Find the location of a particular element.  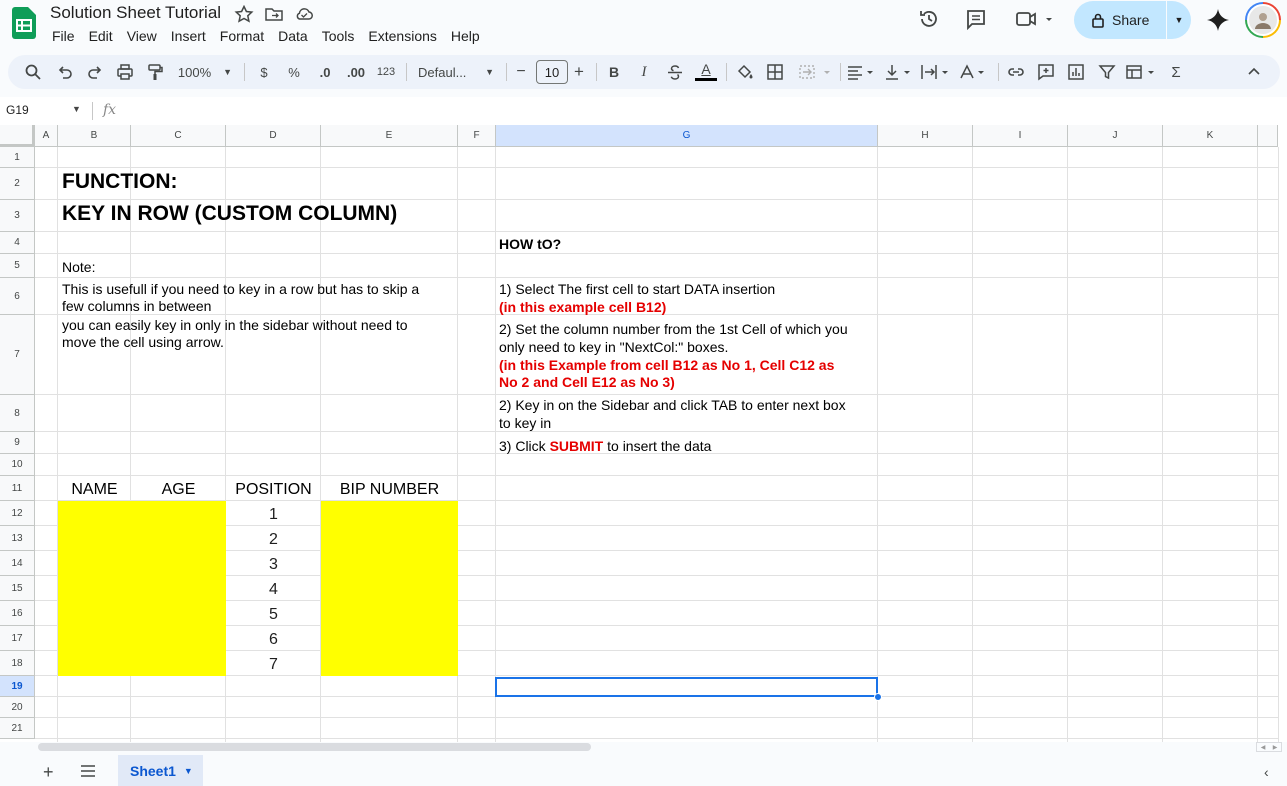

decrease-decimal-button: .0 is located at coordinates (325, 72).